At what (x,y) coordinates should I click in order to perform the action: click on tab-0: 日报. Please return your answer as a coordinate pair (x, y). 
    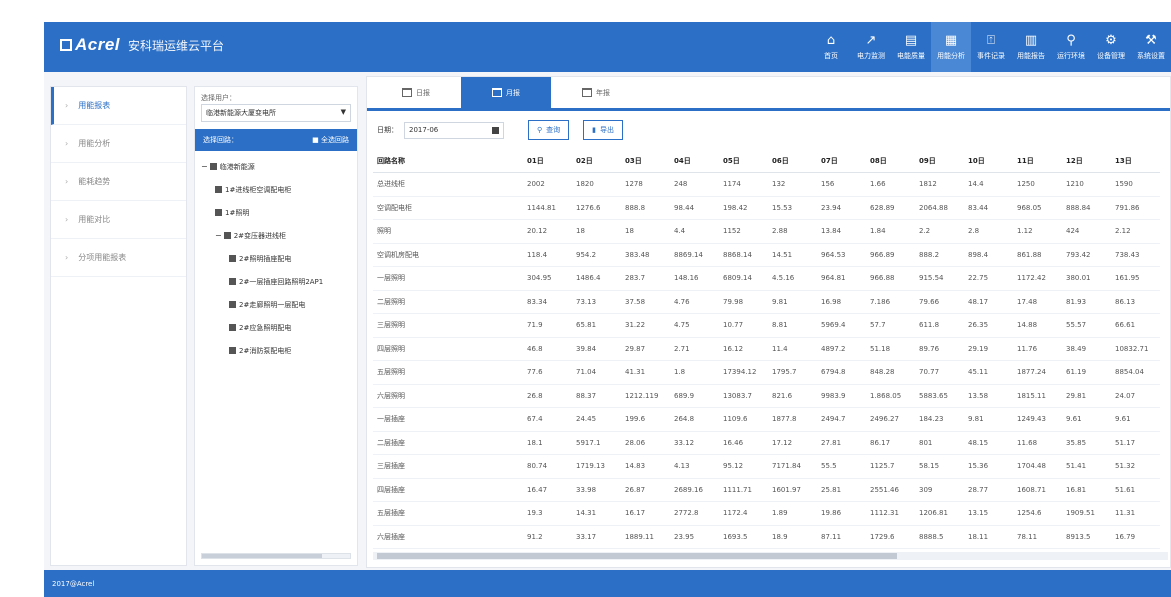
    Looking at the image, I should click on (416, 92).